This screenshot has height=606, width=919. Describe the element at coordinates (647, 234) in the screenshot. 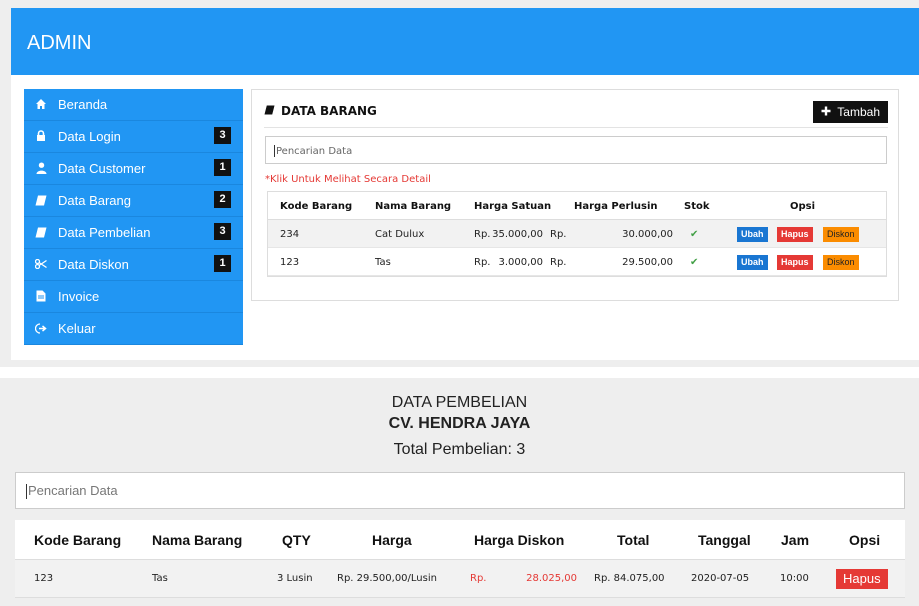

I see `cell-harga-perlusin: 30.000,00` at that location.